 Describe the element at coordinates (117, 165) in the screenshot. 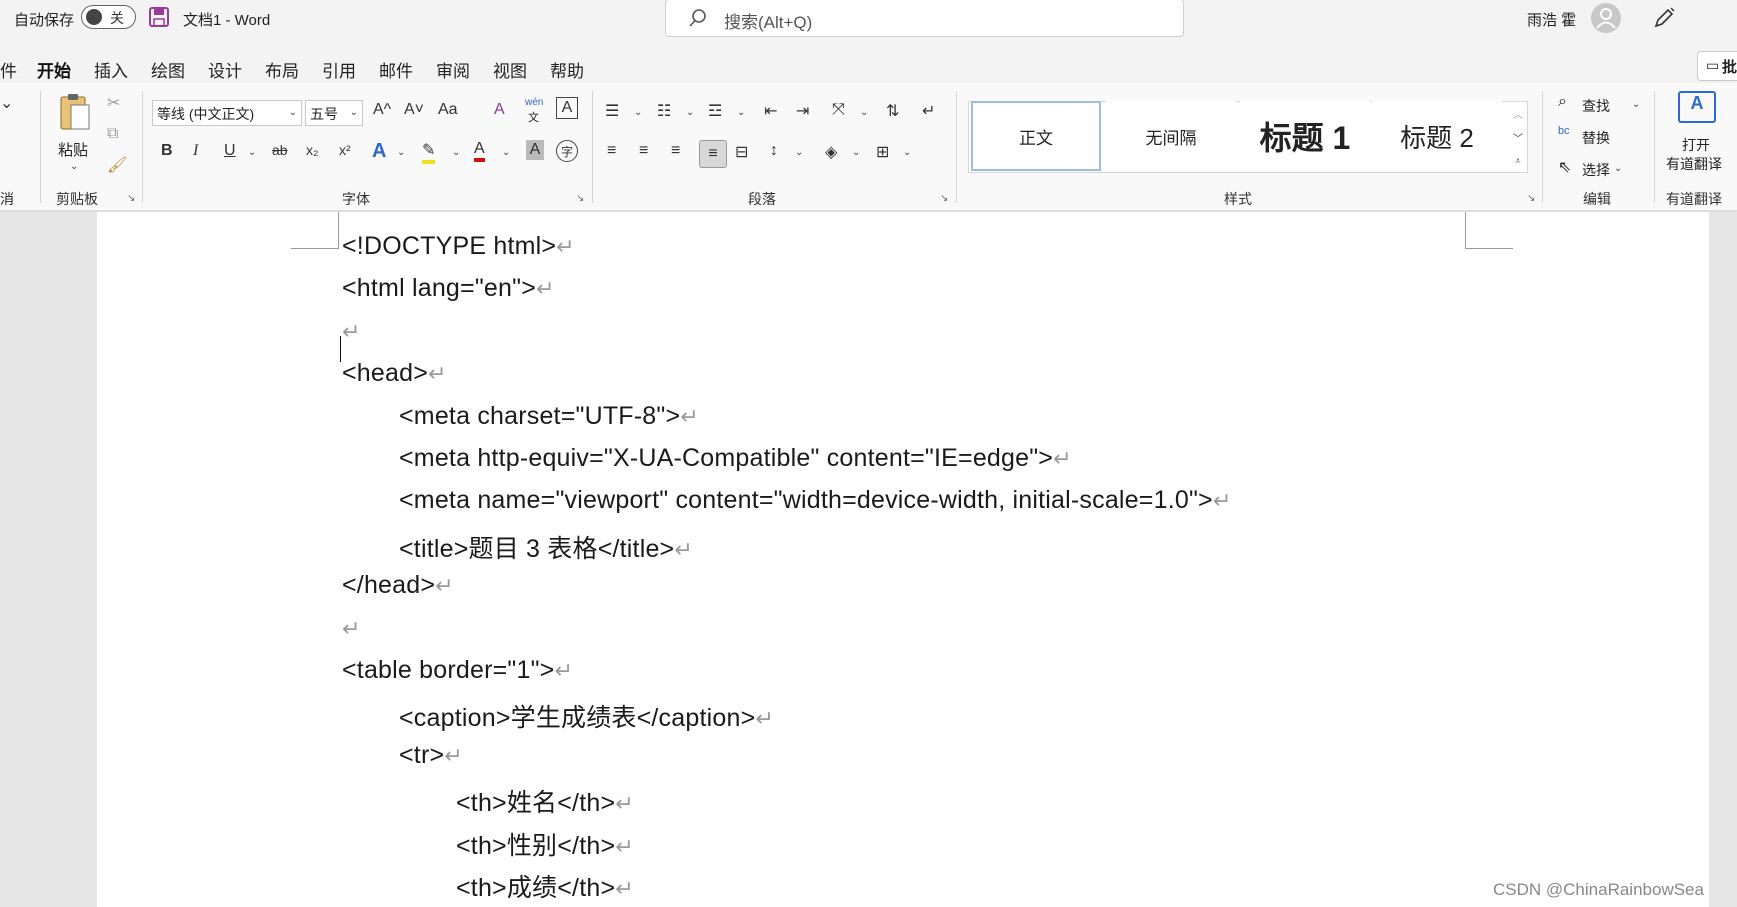

I see `format-painter-icon: 🖌` at that location.